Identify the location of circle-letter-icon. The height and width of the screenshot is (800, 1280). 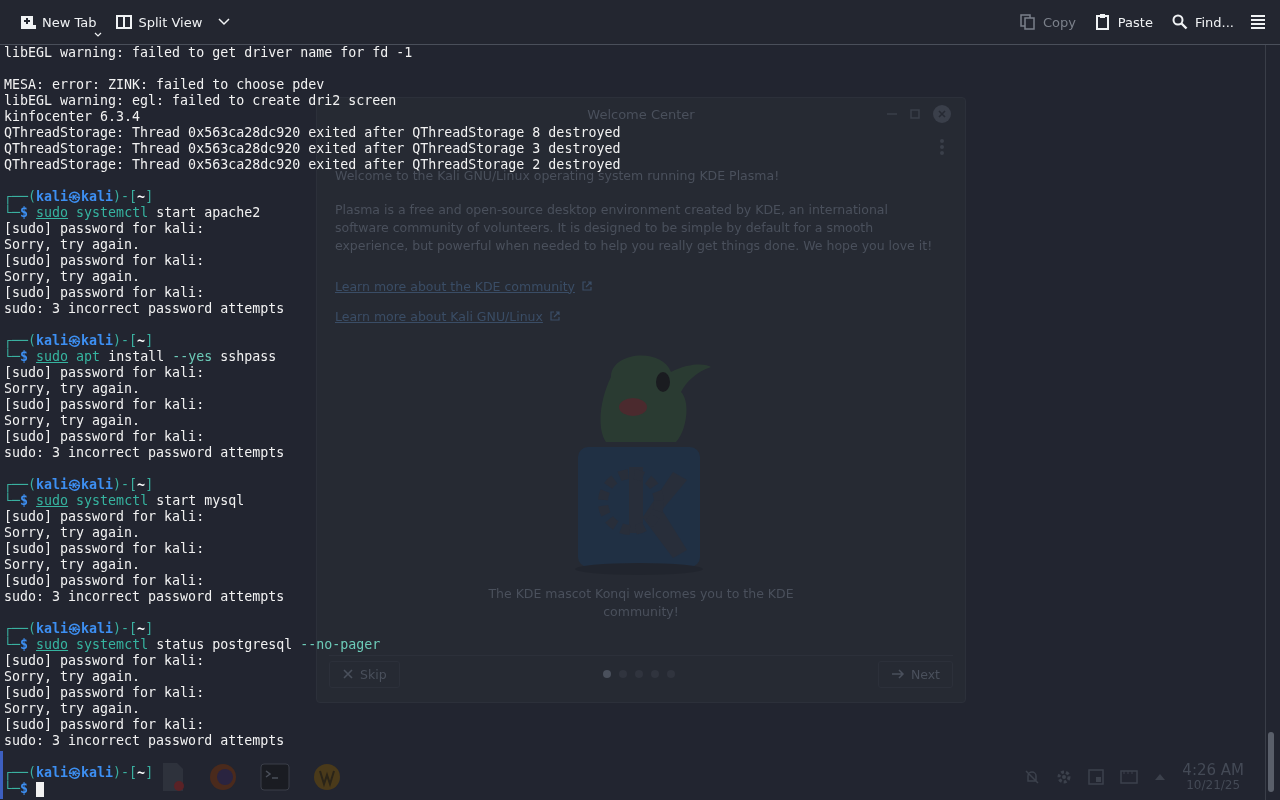
(327, 777).